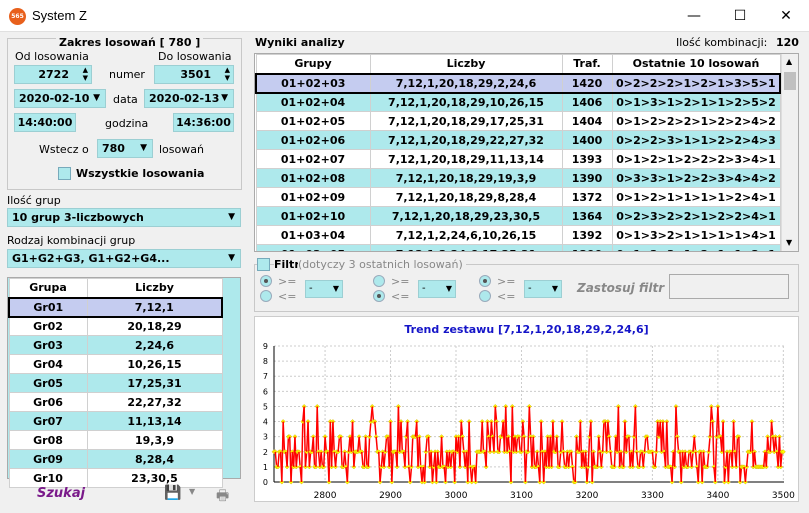  What do you see at coordinates (587, 178) in the screenshot?
I see `hits-cell: 1390` at bounding box center [587, 178].